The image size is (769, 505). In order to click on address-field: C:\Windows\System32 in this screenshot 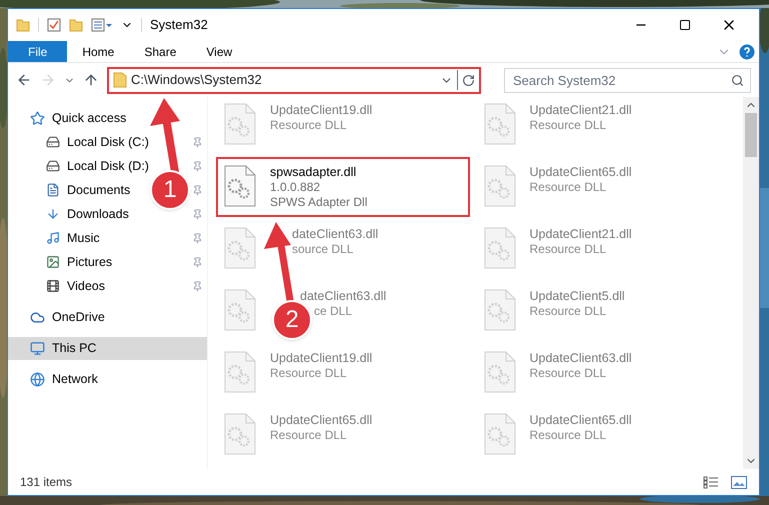, I will do `click(294, 80)`.